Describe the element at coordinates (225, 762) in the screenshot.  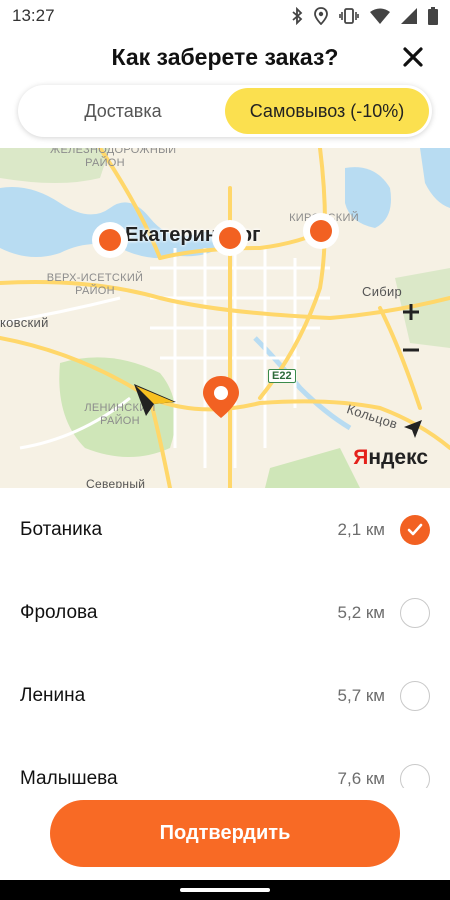
I see `list-item: Малышева 7,6 км` at that location.